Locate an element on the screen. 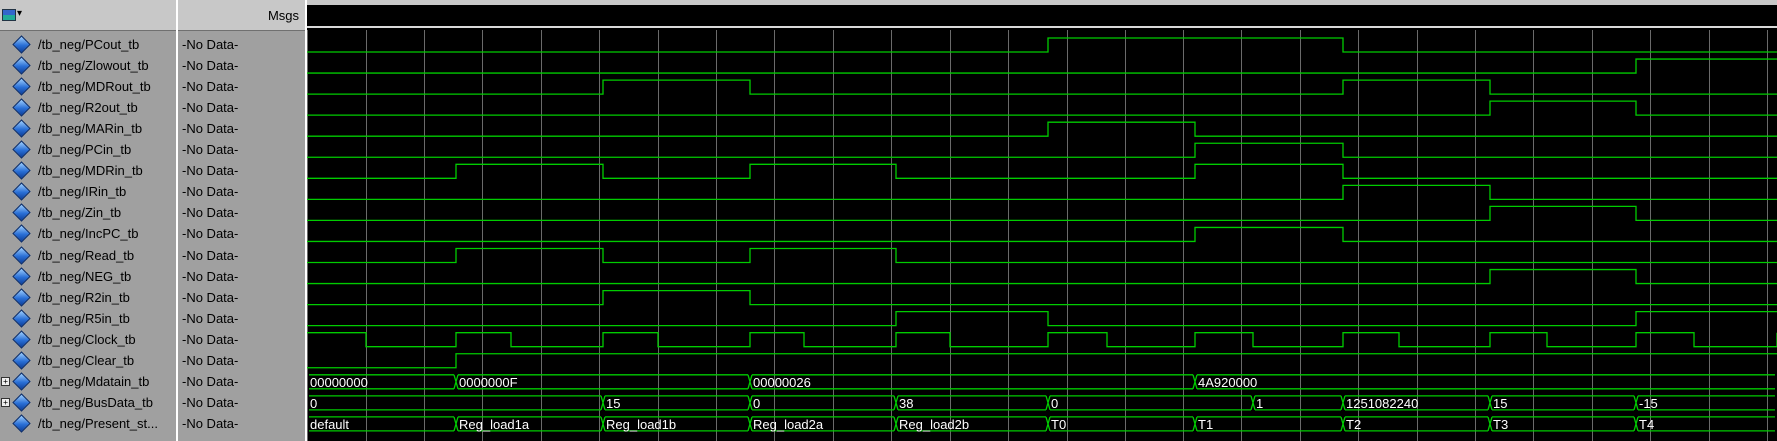 This screenshot has width=1777, height=441. signal-name: /tb_neg/Mdatain_tb is located at coordinates (94, 381).